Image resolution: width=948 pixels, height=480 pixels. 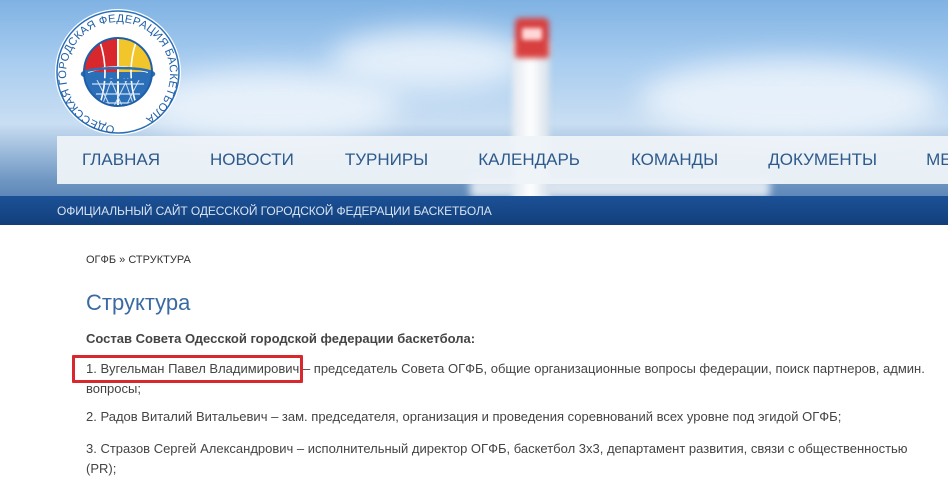 I want to click on breadcrumb: ОГФБ » СТРУКТУРА, so click(x=138, y=260).